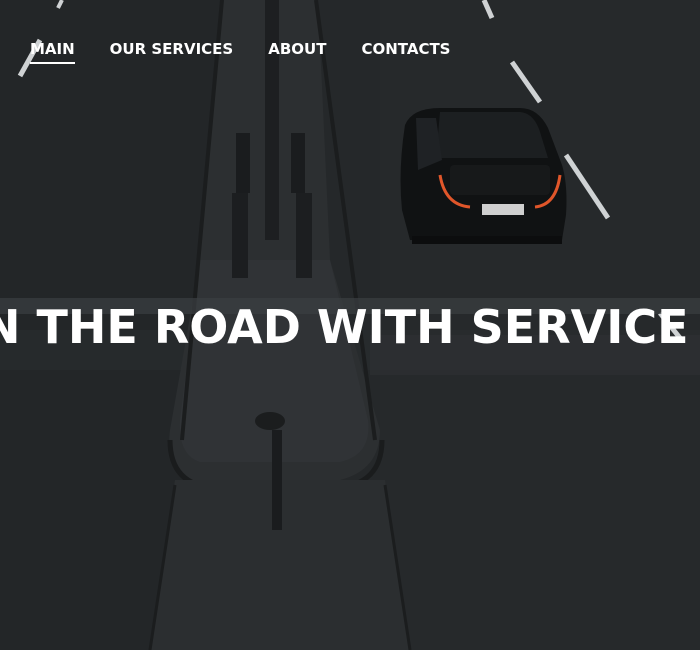  What do you see at coordinates (258, 51) in the screenshot?
I see `main-navigation: MAIN OUR SERVICES ABOUT CONTACTS` at bounding box center [258, 51].